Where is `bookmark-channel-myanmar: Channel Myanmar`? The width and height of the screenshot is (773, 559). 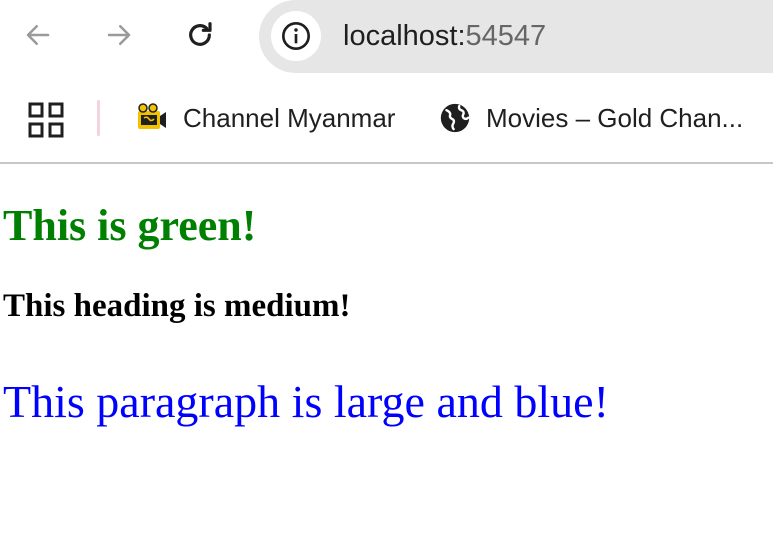
bookmark-channel-myanmar: Channel Myanmar is located at coordinates (265, 118).